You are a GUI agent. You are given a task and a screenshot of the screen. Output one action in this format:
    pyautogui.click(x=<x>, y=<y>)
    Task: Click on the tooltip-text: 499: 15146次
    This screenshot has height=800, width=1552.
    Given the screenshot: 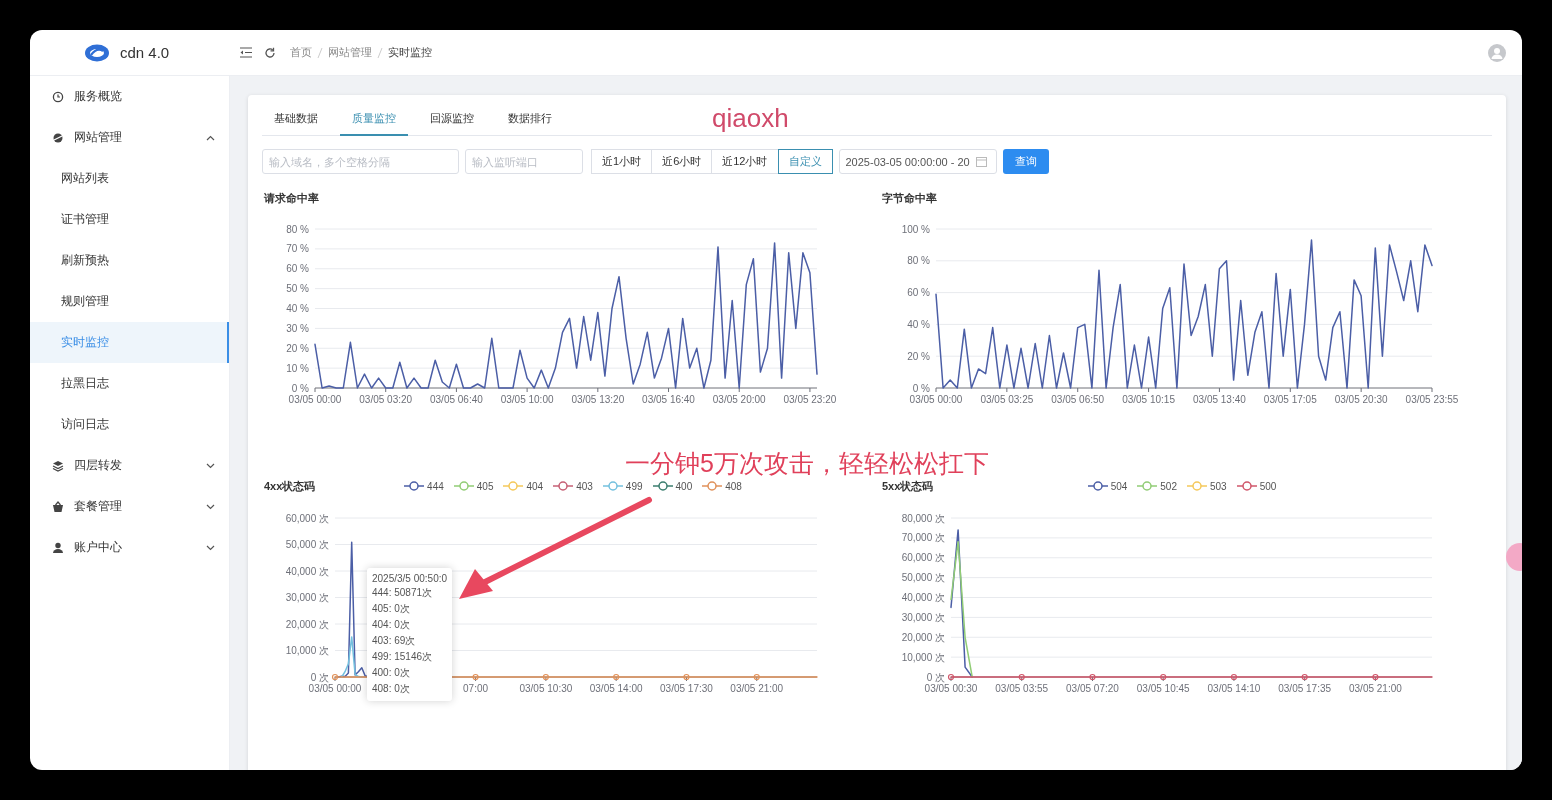 What is the action you would take?
    pyautogui.click(x=403, y=657)
    